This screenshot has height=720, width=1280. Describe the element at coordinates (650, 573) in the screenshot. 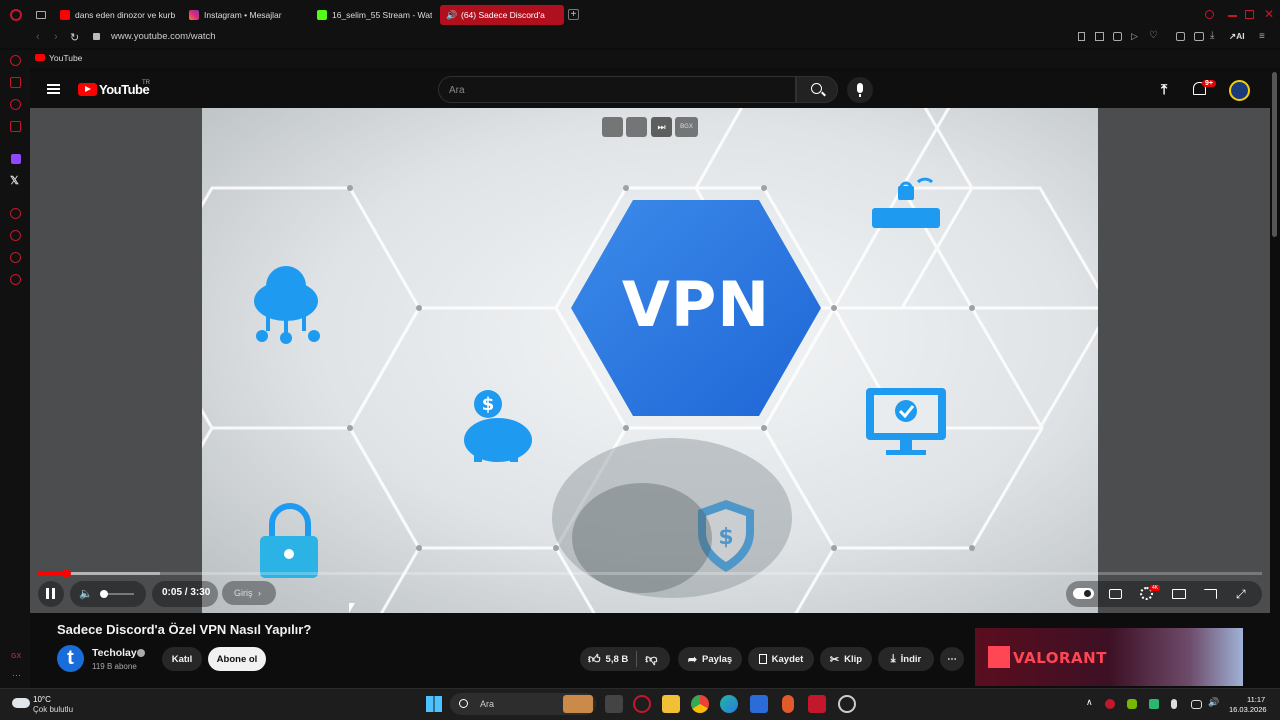

I see `progress-bar` at that location.